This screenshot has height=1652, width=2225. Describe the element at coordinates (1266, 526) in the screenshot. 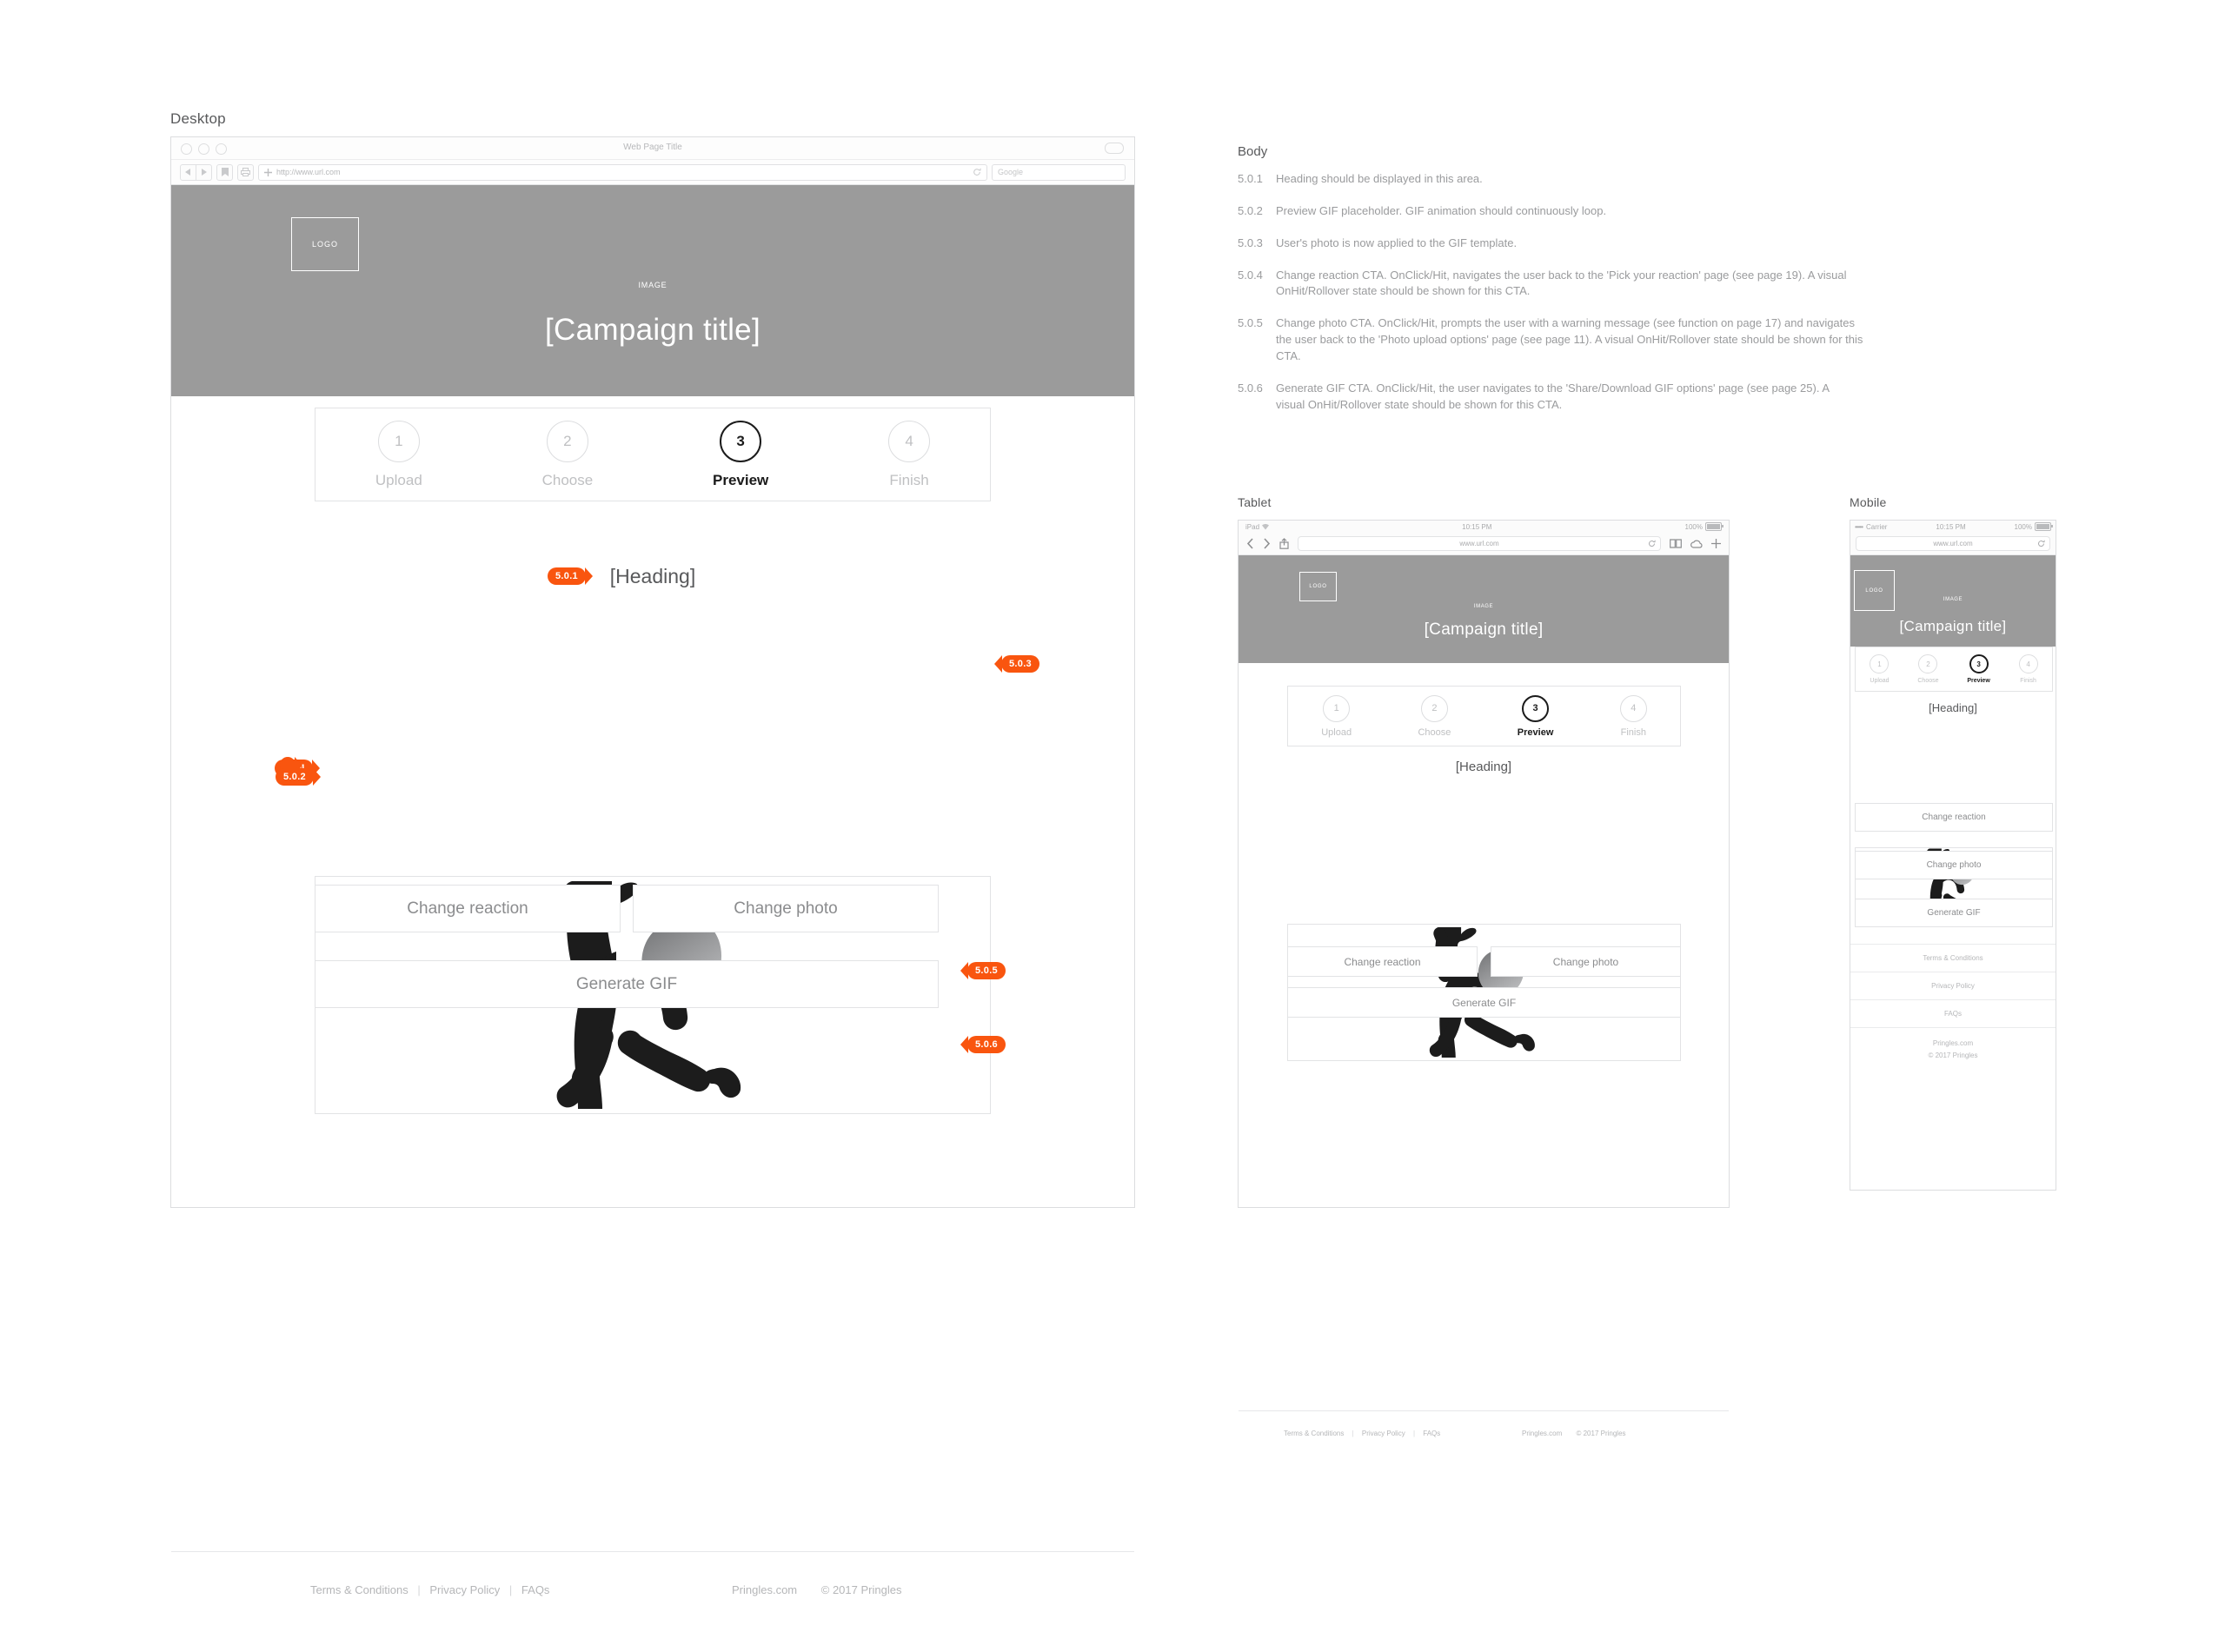

I see `wifi-icon` at that location.